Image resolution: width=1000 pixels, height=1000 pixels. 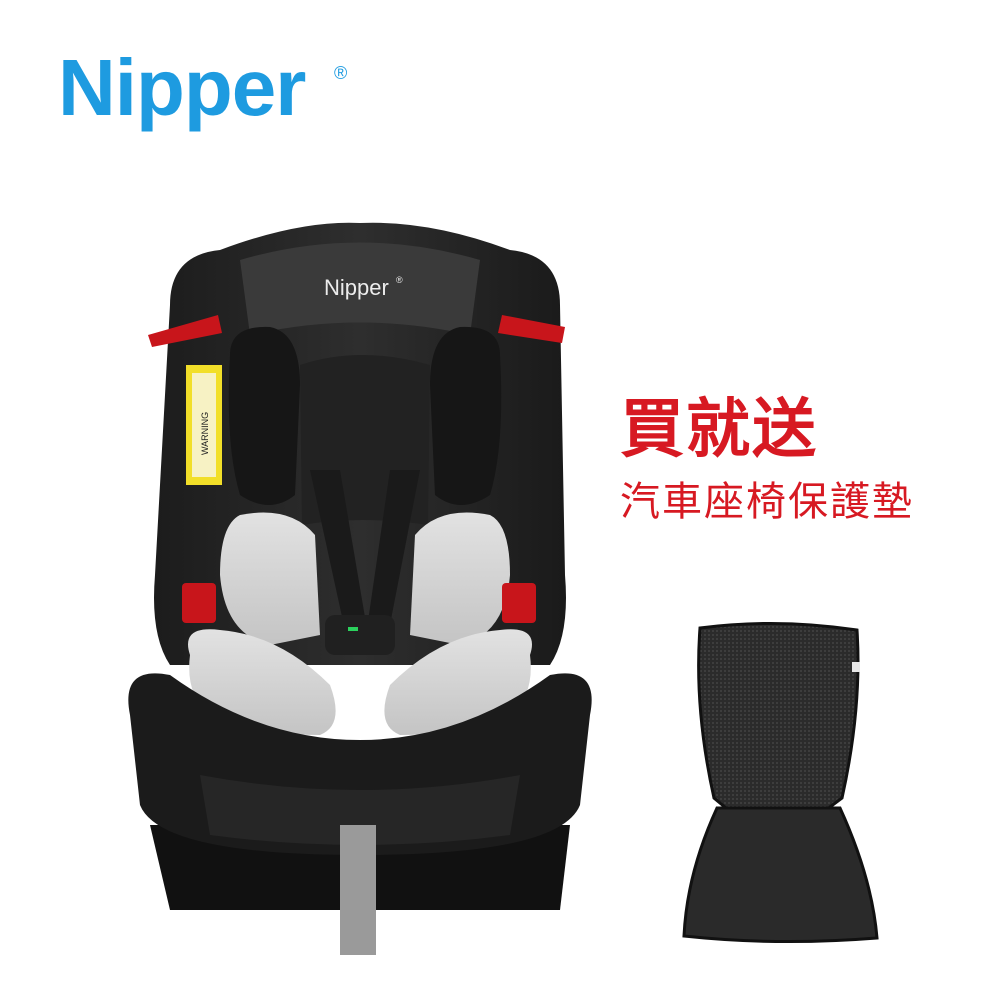 I want to click on seat-brand-label: Nipper, so click(x=356, y=287).